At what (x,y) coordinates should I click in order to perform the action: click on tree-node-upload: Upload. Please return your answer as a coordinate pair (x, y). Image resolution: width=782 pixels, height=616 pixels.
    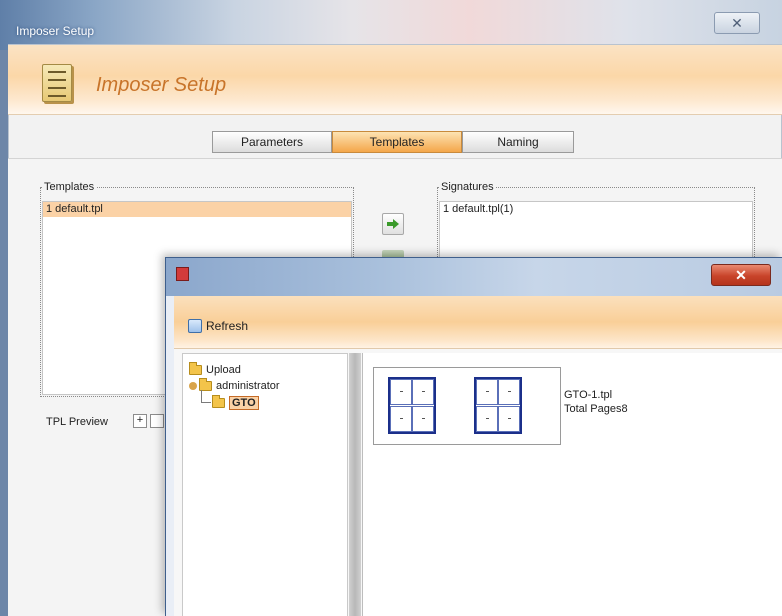
    Looking at the image, I should click on (215, 369).